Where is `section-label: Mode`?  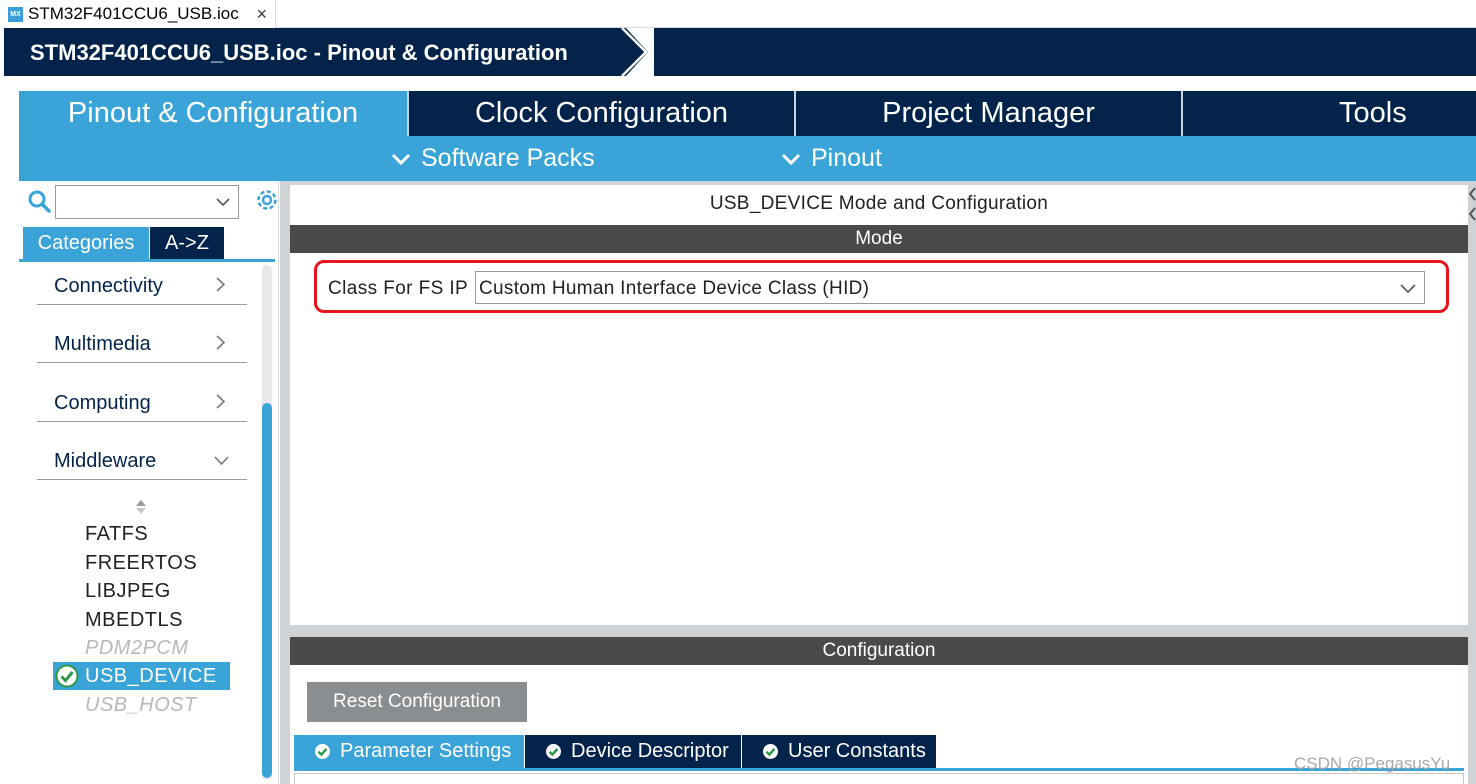 section-label: Mode is located at coordinates (879, 238).